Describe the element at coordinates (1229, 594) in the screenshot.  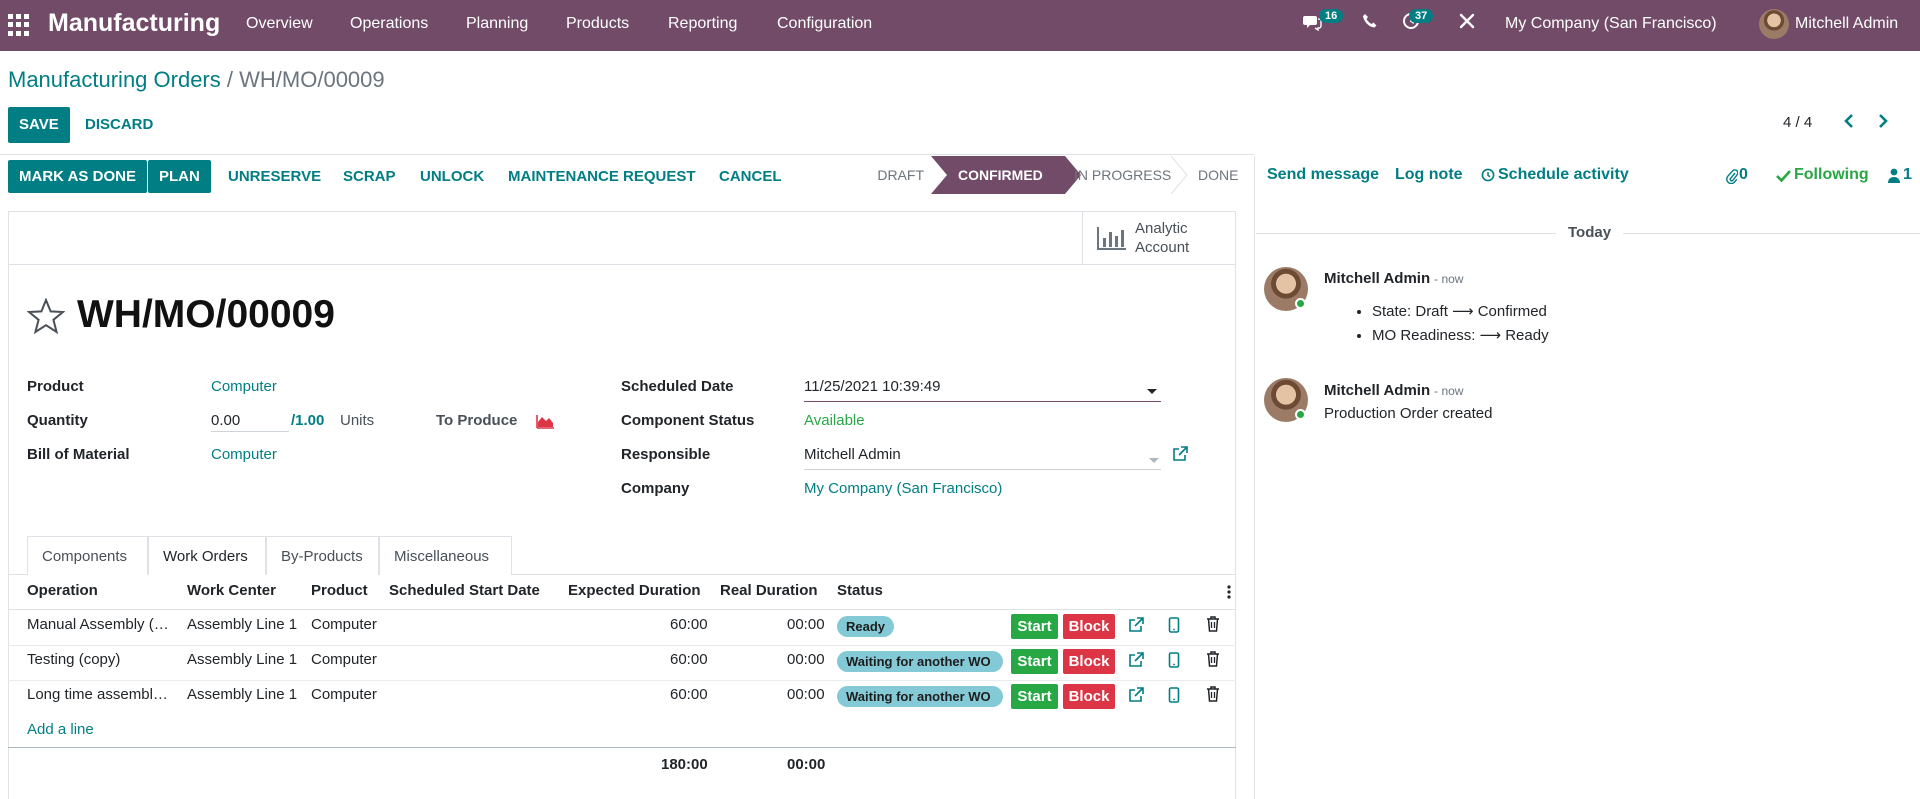
I see `optional-columns-icon` at that location.